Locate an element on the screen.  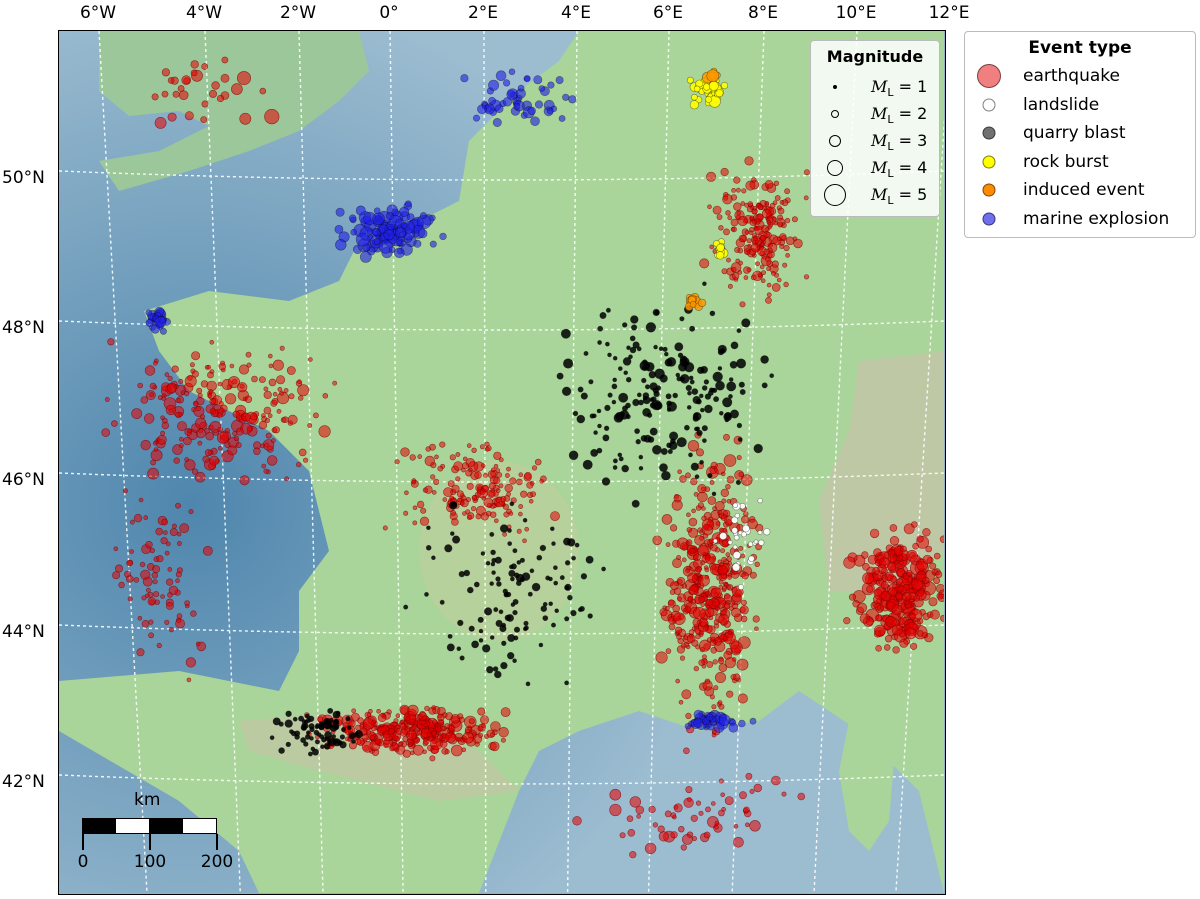
magnitude-legend-item: ML = 5 is located at coordinates (875, 195).